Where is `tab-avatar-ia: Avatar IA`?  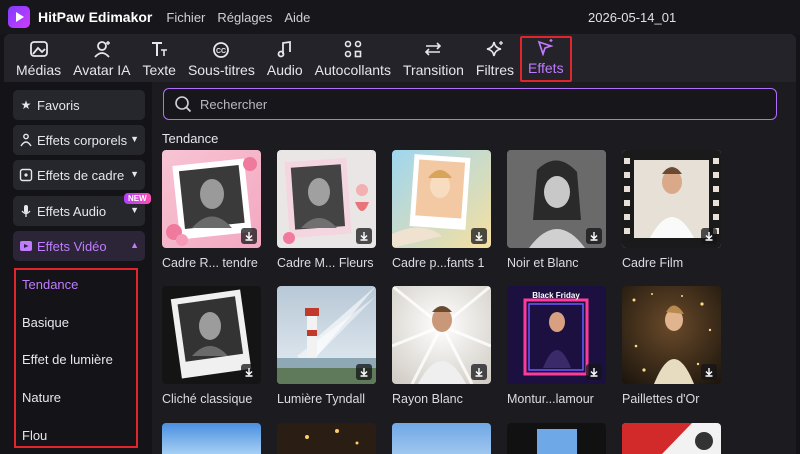 tab-avatar-ia: Avatar IA is located at coordinates (101, 59).